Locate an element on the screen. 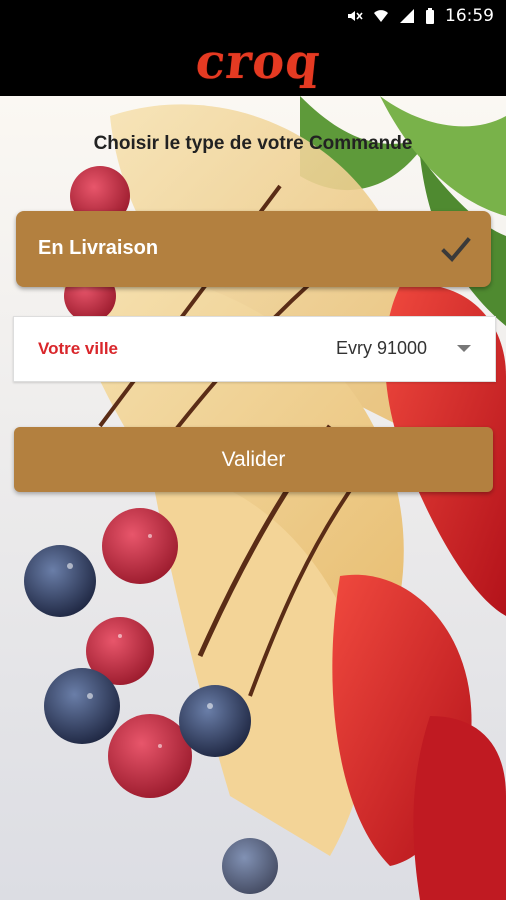 This screenshot has height=900, width=506. city-select: Votre ville Evry 91000 is located at coordinates (254, 349).